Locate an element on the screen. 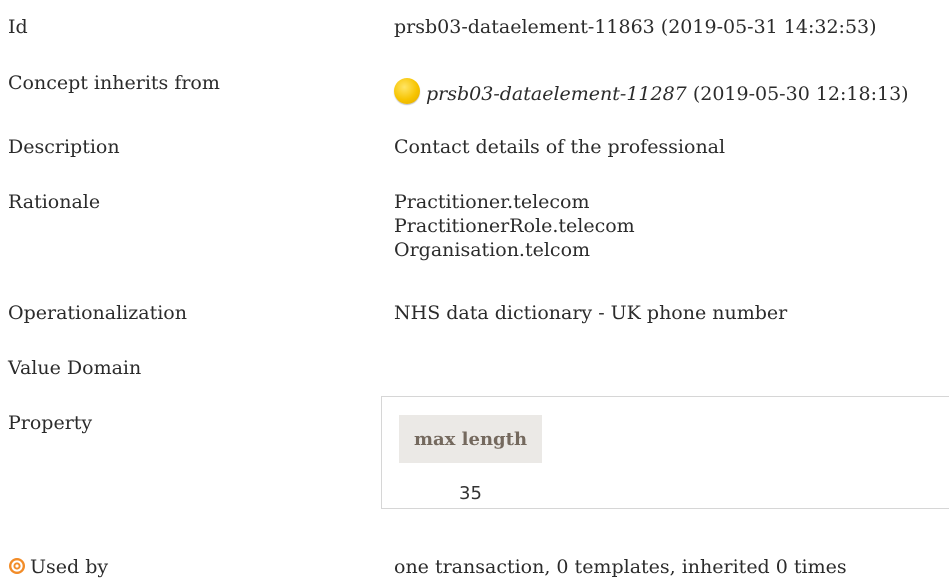 The height and width of the screenshot is (579, 949). property-value-max-length: 35 is located at coordinates (470, 493).